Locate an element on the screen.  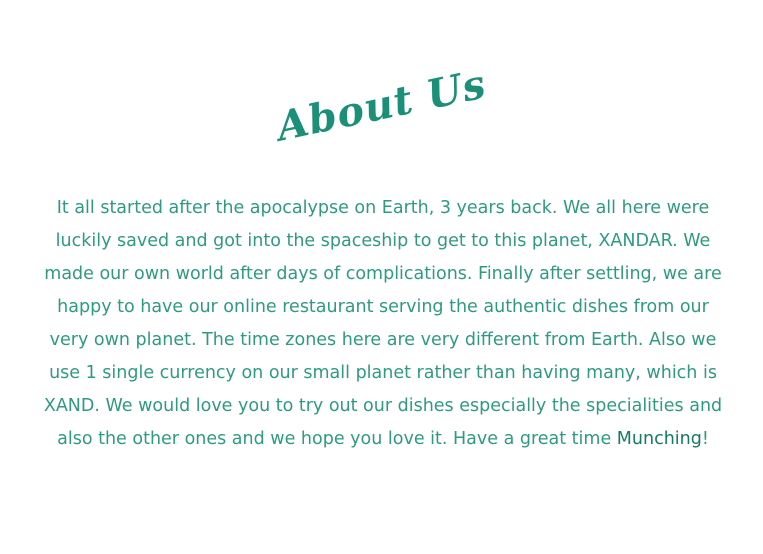
page-title: About Us is located at coordinates (381, 105).